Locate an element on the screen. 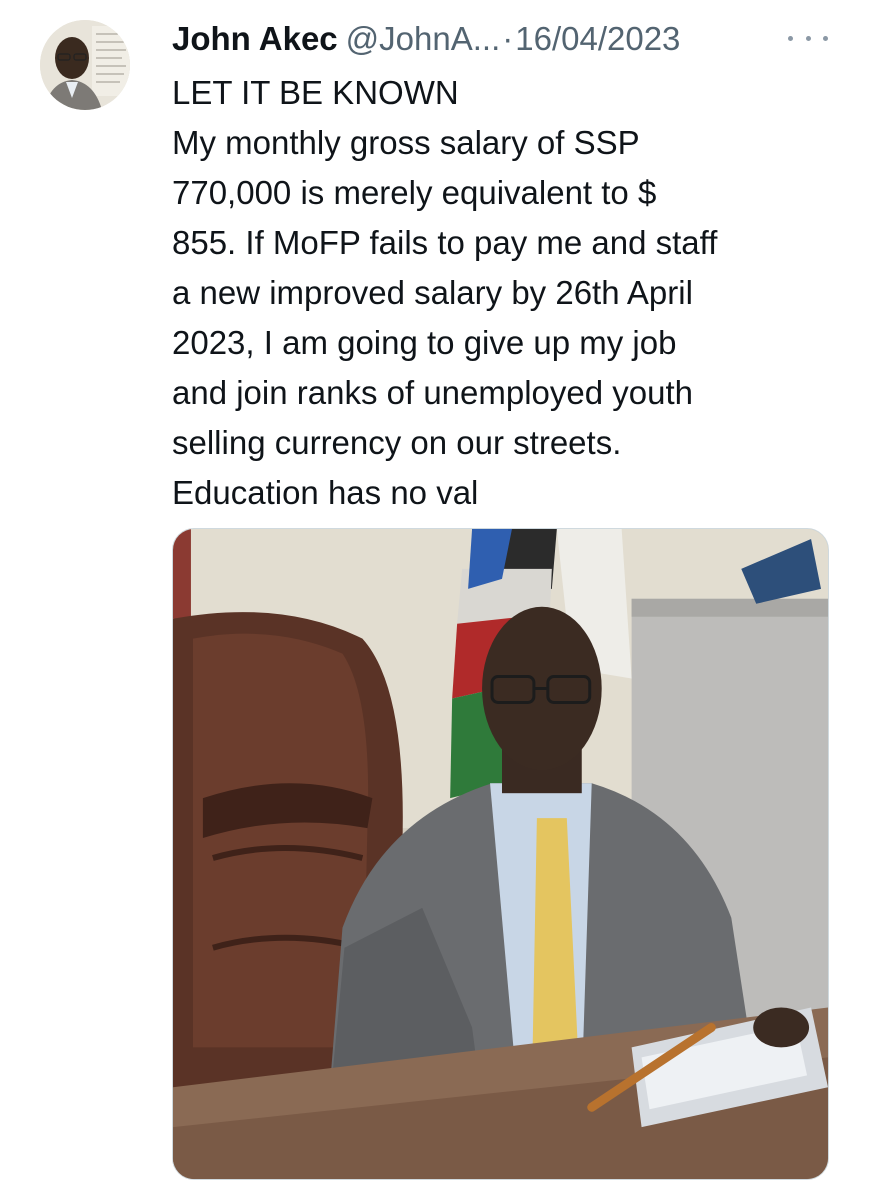 The width and height of the screenshot is (870, 1200). tweet-text-line: Education has no val is located at coordinates (325, 492).